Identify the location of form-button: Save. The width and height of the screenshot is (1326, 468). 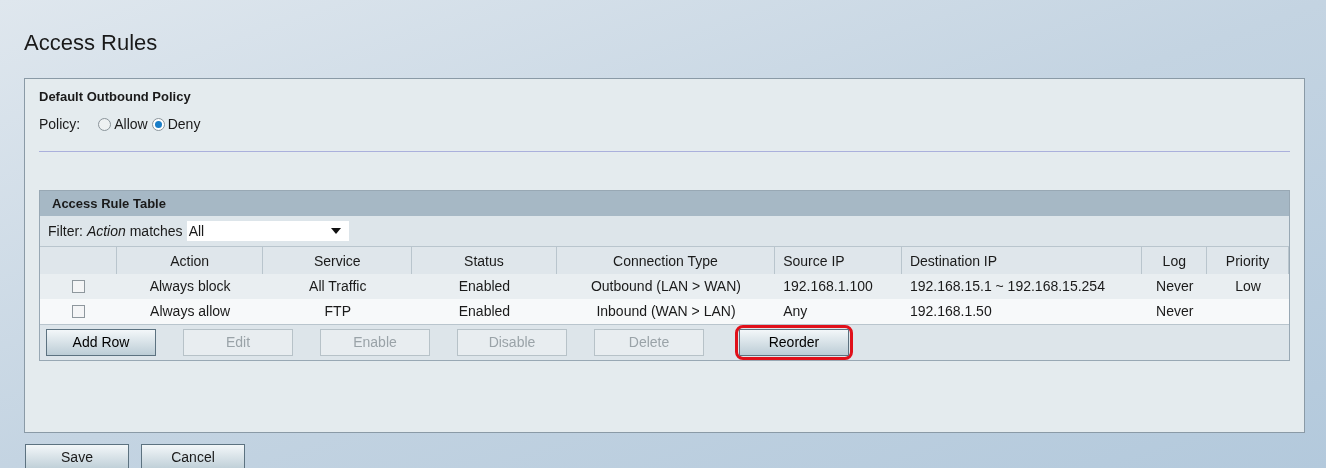
(77, 456).